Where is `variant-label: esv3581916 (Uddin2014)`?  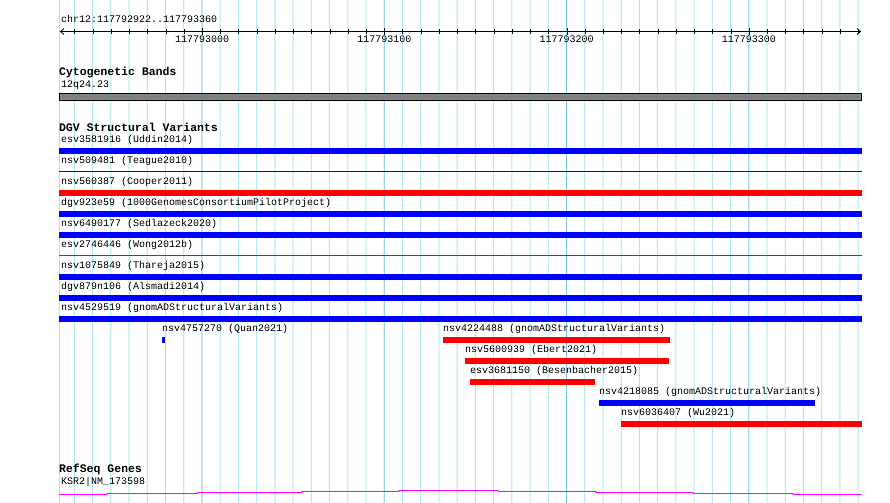 variant-label: esv3581916 (Uddin2014) is located at coordinates (127, 140).